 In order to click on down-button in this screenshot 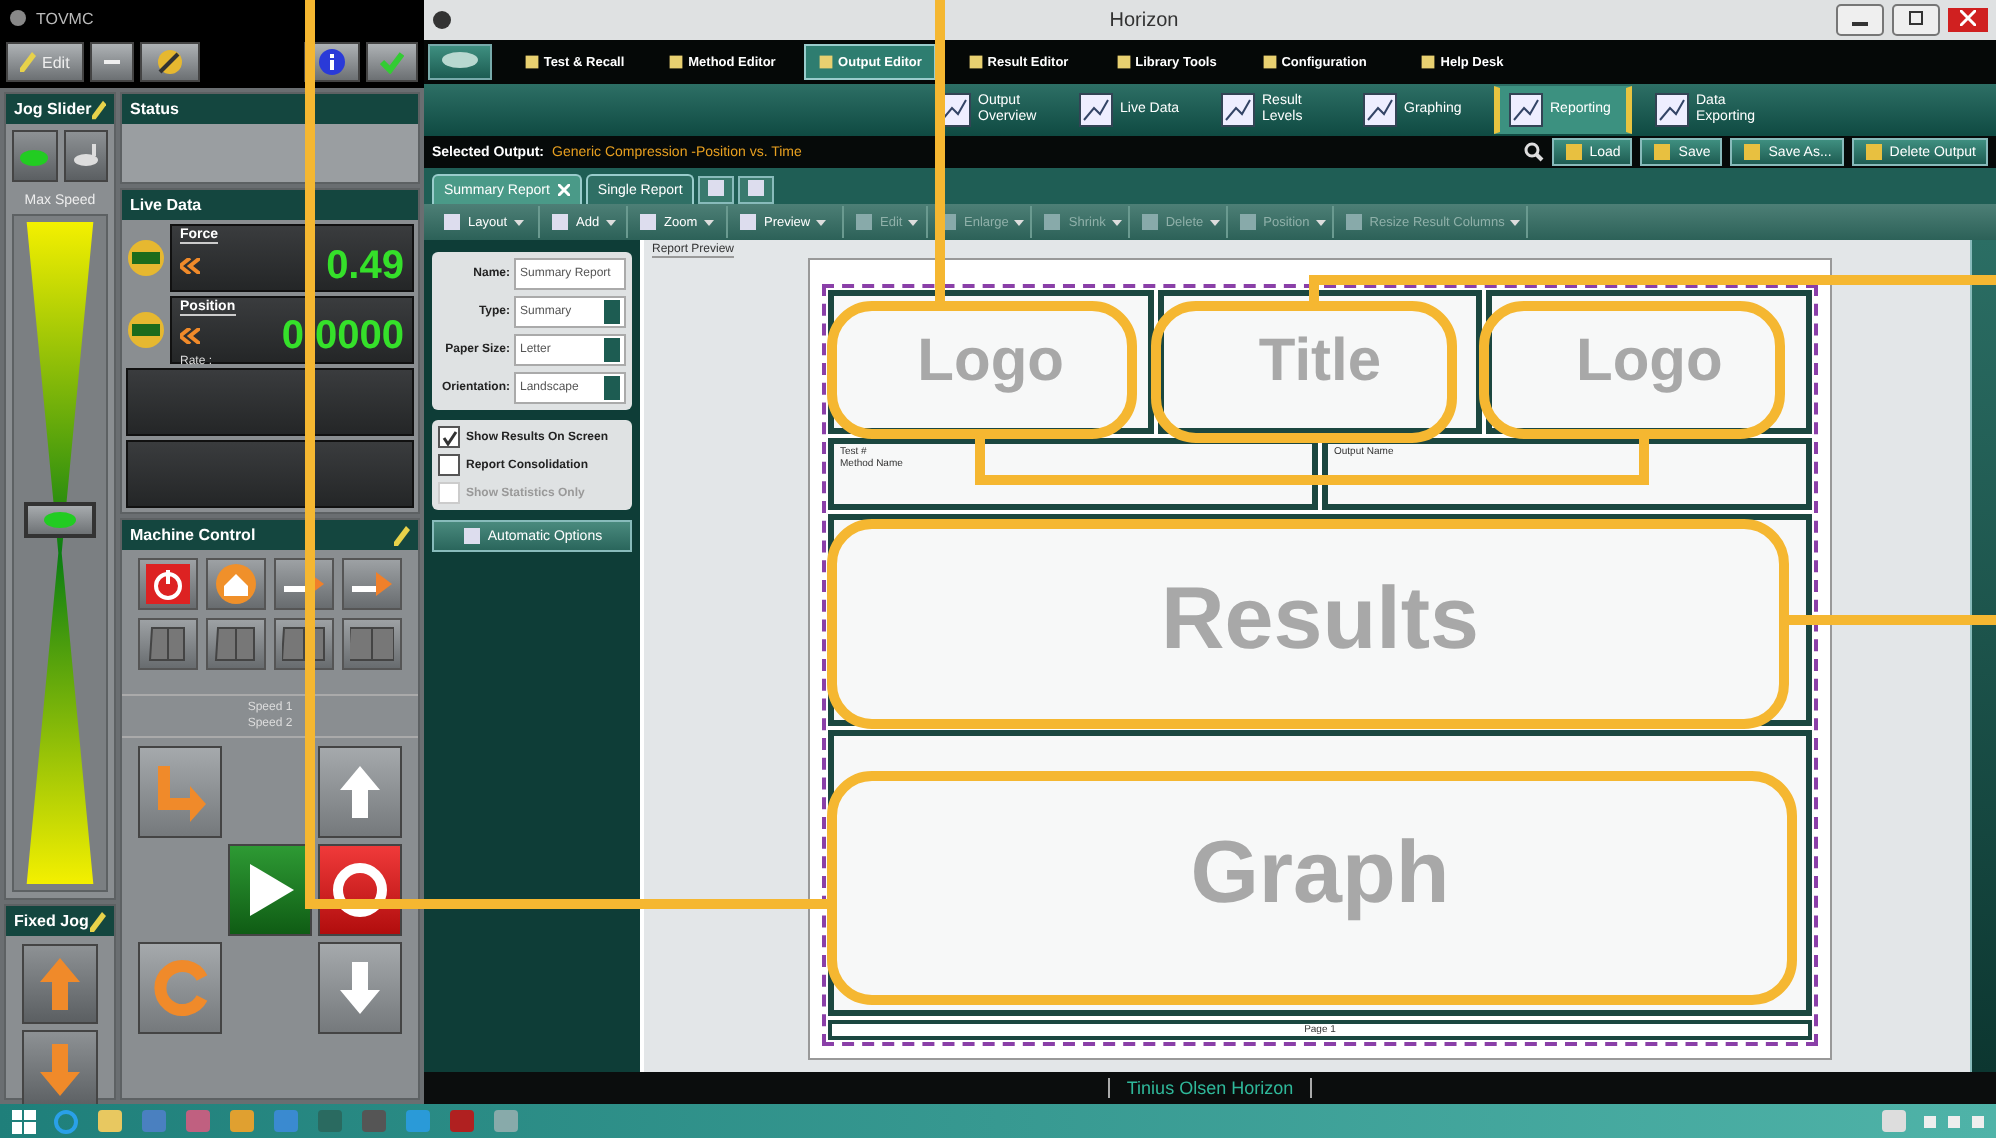, I will do `click(360, 988)`.